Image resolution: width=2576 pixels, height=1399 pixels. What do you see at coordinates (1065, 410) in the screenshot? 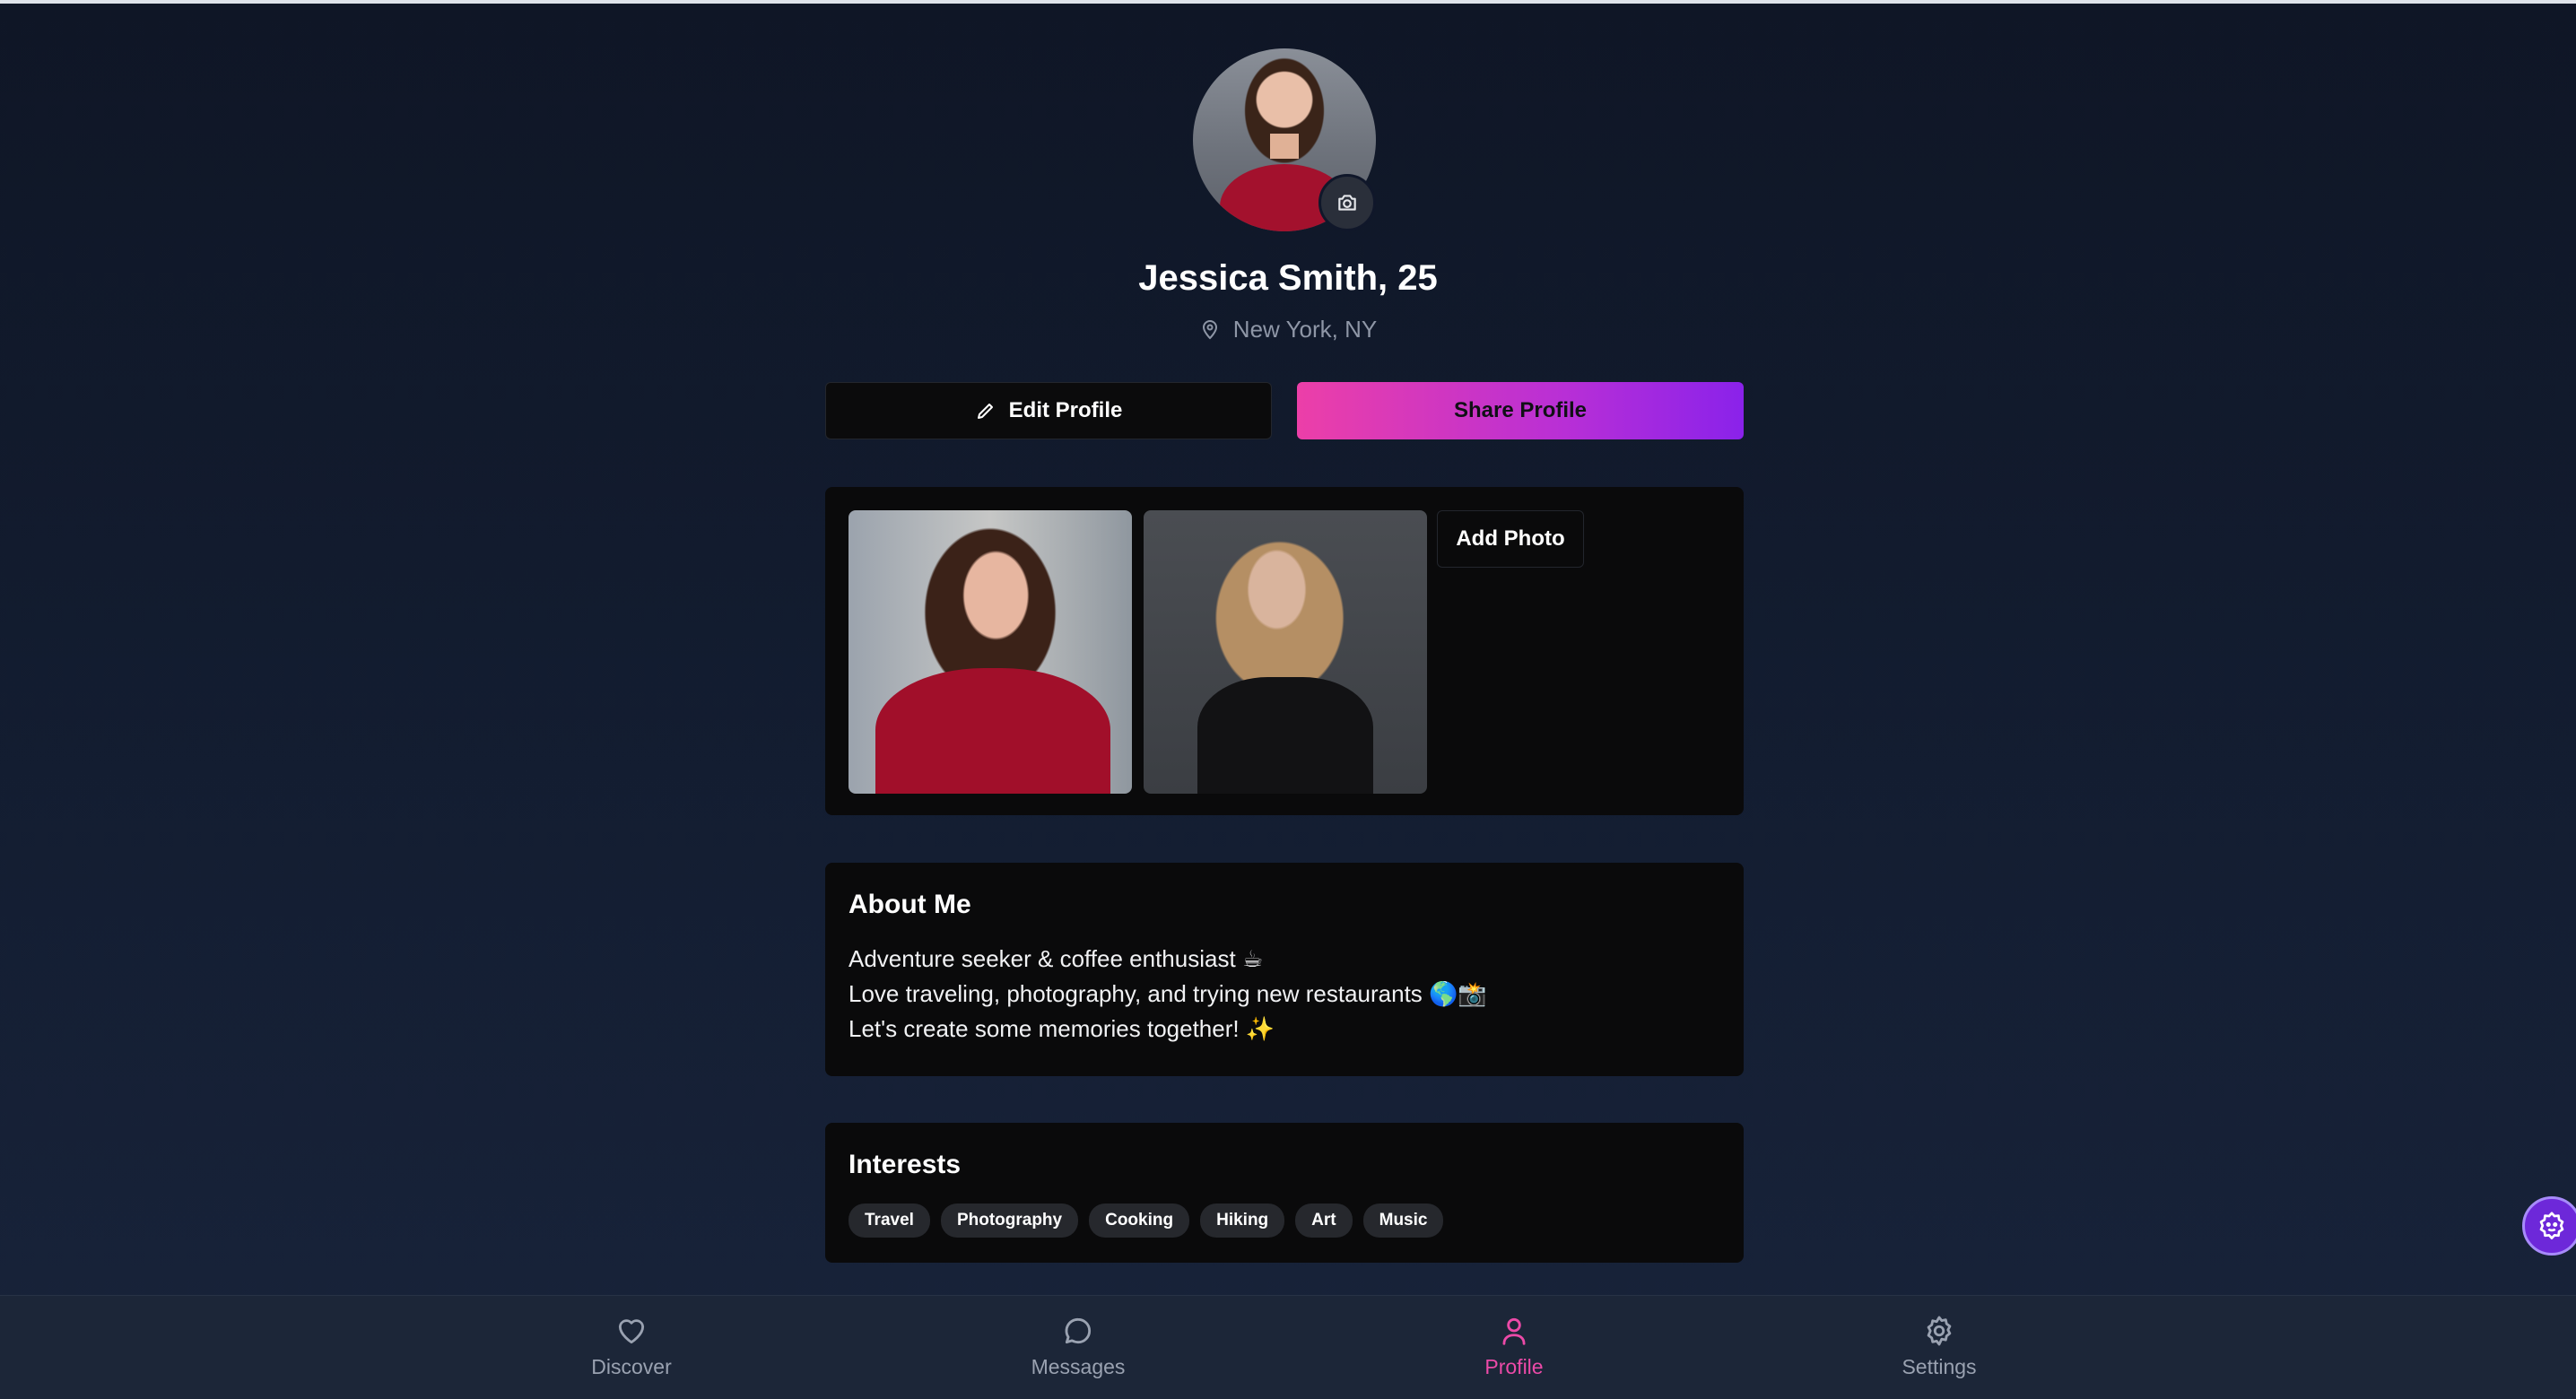
I see `edit-profile-label: Edit Profile` at bounding box center [1065, 410].